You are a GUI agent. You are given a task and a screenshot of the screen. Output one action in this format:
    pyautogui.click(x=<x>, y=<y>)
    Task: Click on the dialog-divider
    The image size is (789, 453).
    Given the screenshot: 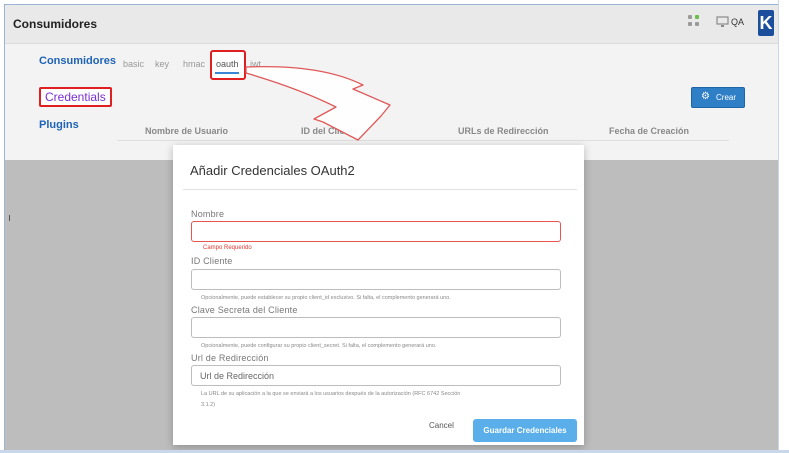 What is the action you would take?
    pyautogui.click(x=380, y=189)
    